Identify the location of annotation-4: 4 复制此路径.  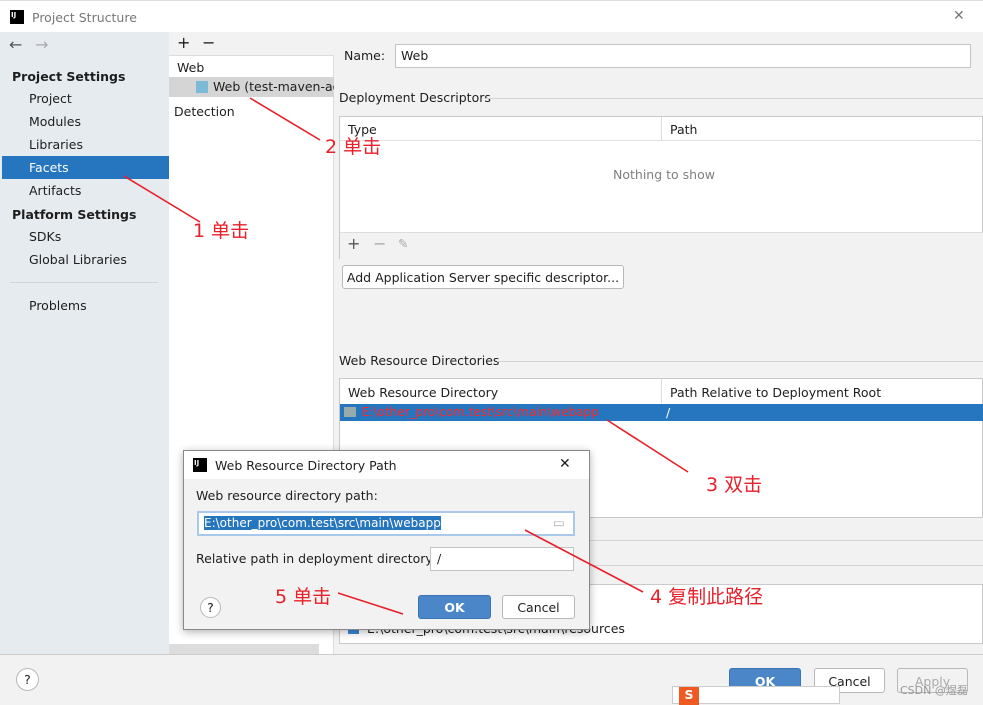
(707, 597).